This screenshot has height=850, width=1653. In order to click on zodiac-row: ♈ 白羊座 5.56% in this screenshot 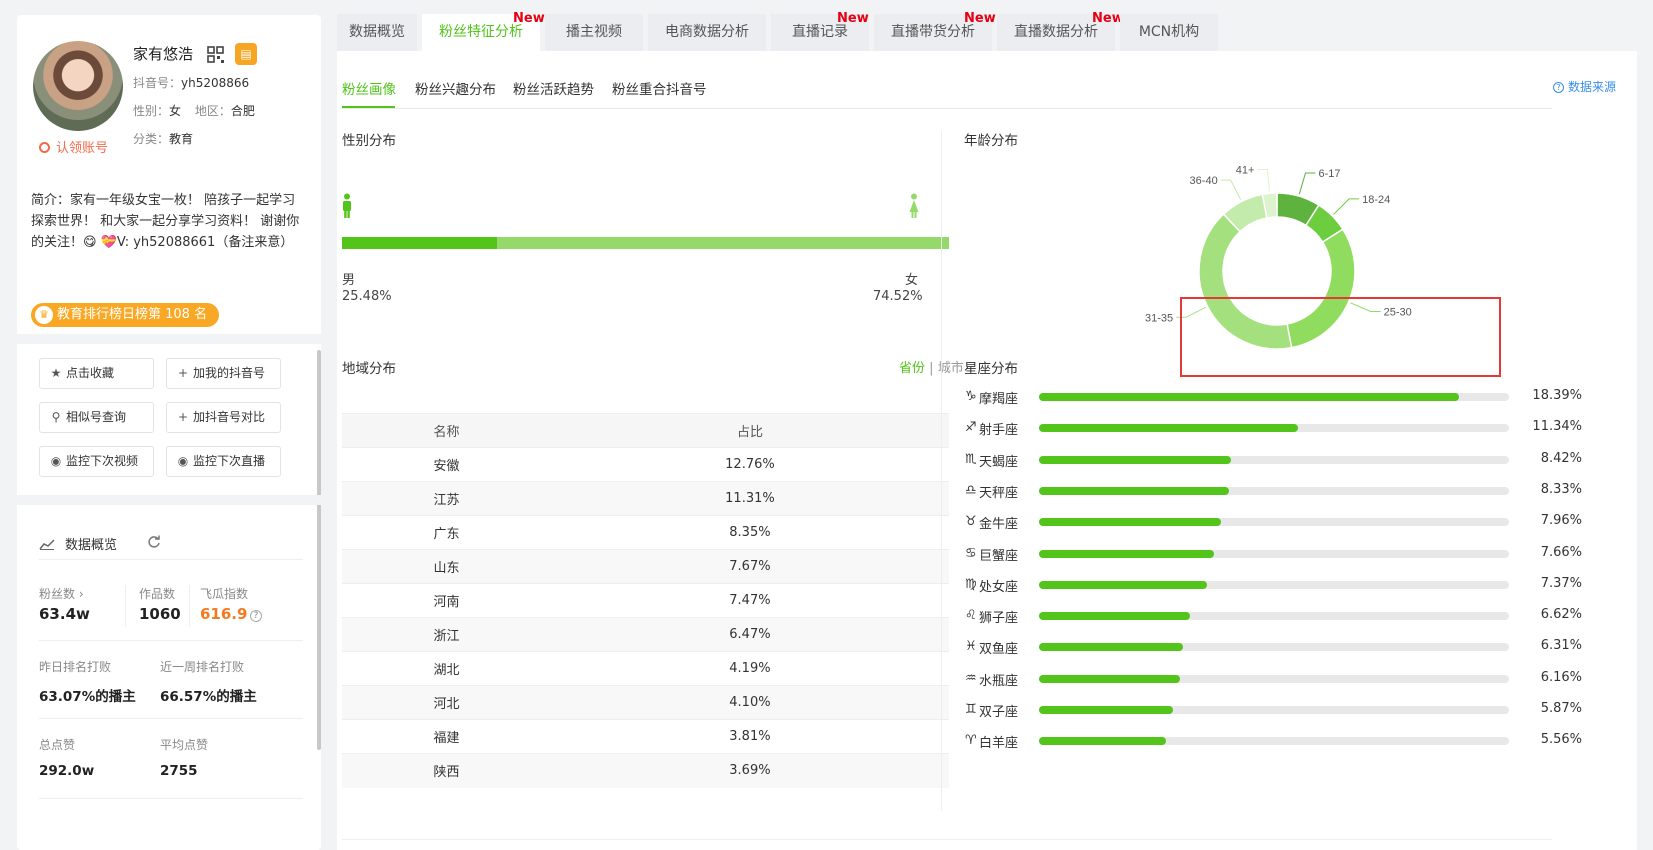, I will do `click(1272, 741)`.